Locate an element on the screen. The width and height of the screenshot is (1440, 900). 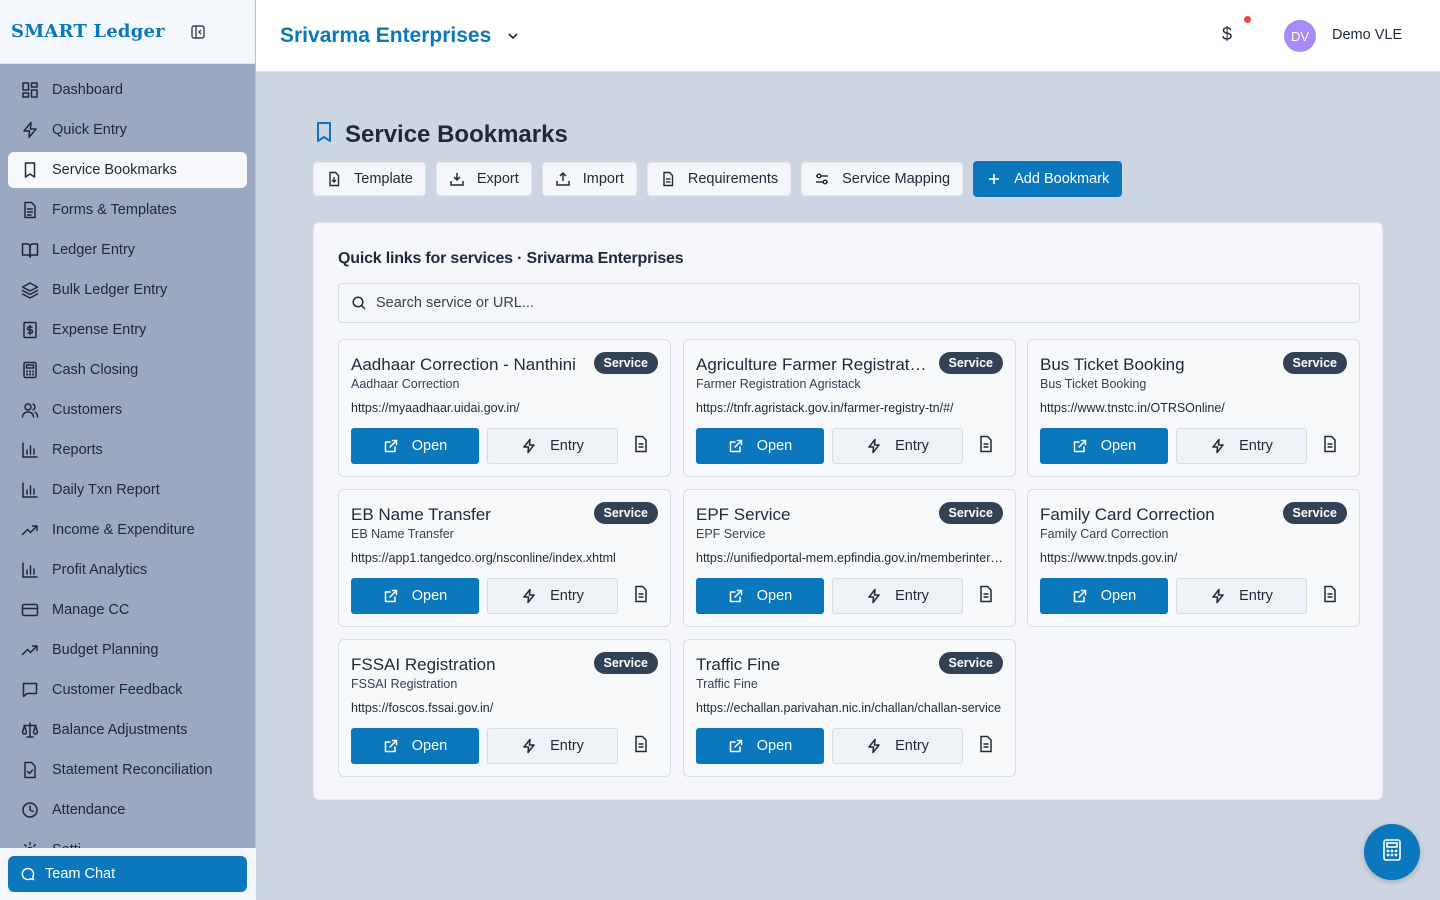
sidebar-item-forms-templates: Forms & Templates is located at coordinates (127, 210).